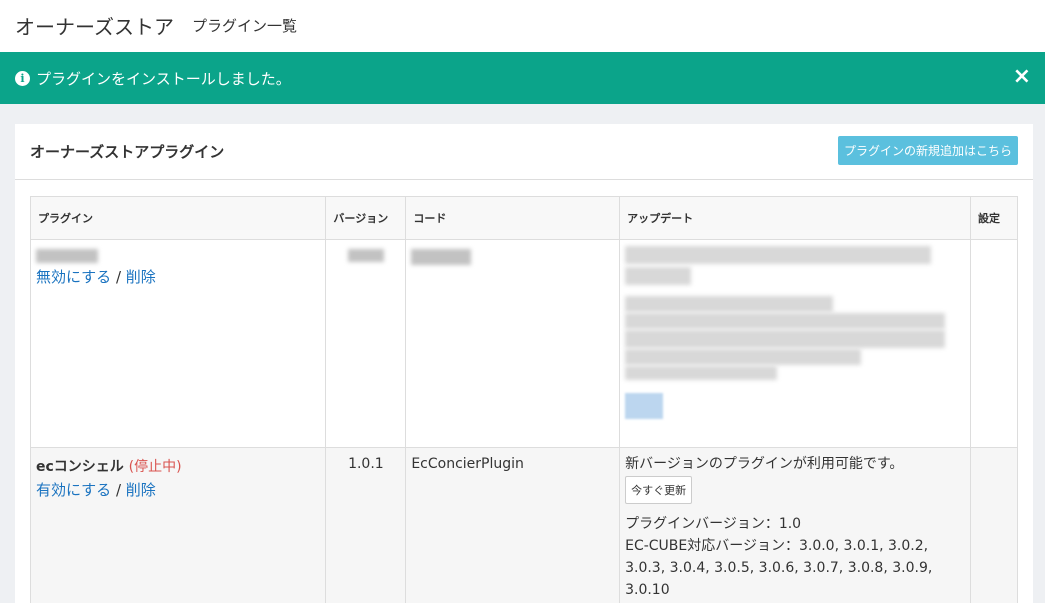 The height and width of the screenshot is (603, 1045). Describe the element at coordinates (155, 467) in the screenshot. I see `status-badge: (停止中)` at that location.